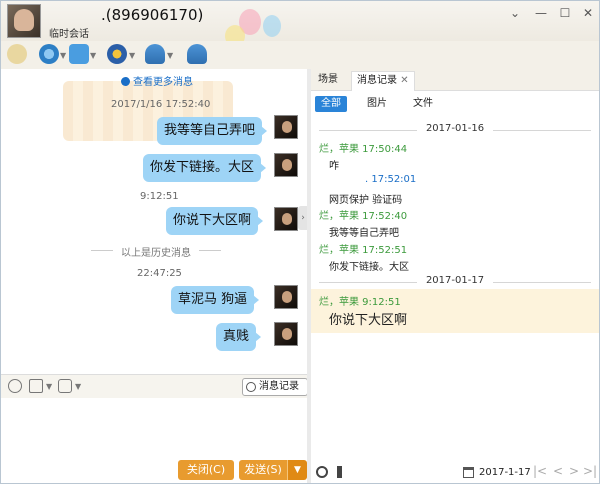  What do you see at coordinates (197, 54) in the screenshot?
I see `add-contact-icon` at bounding box center [197, 54].